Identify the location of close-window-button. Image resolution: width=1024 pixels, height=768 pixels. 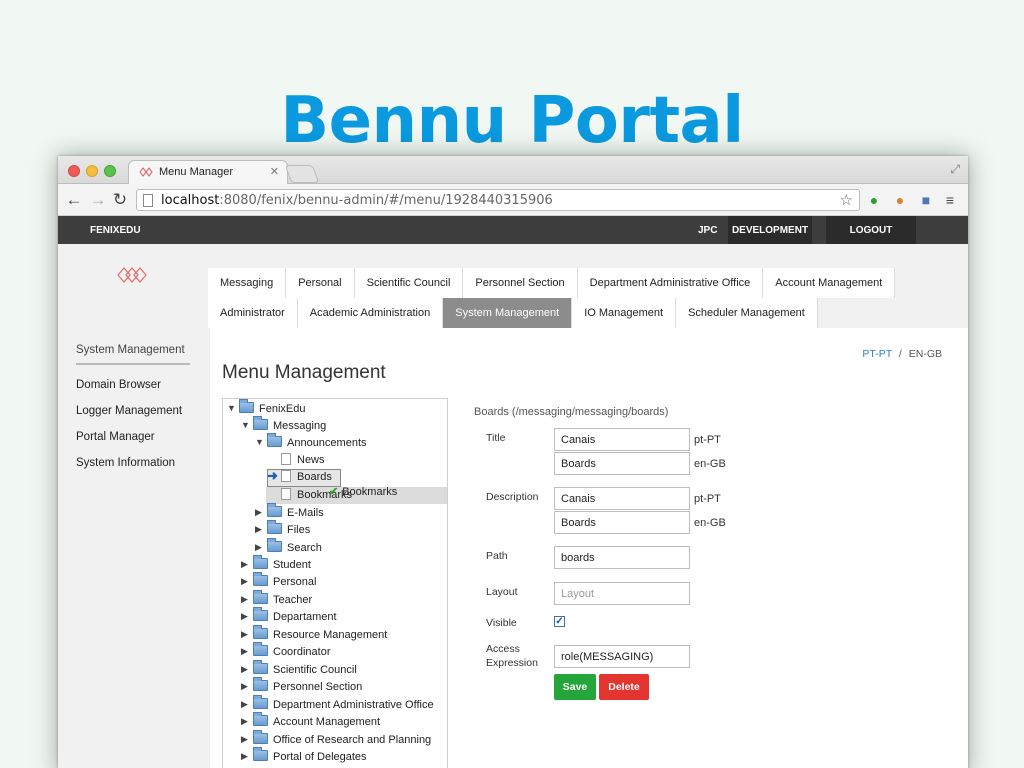
(74, 171).